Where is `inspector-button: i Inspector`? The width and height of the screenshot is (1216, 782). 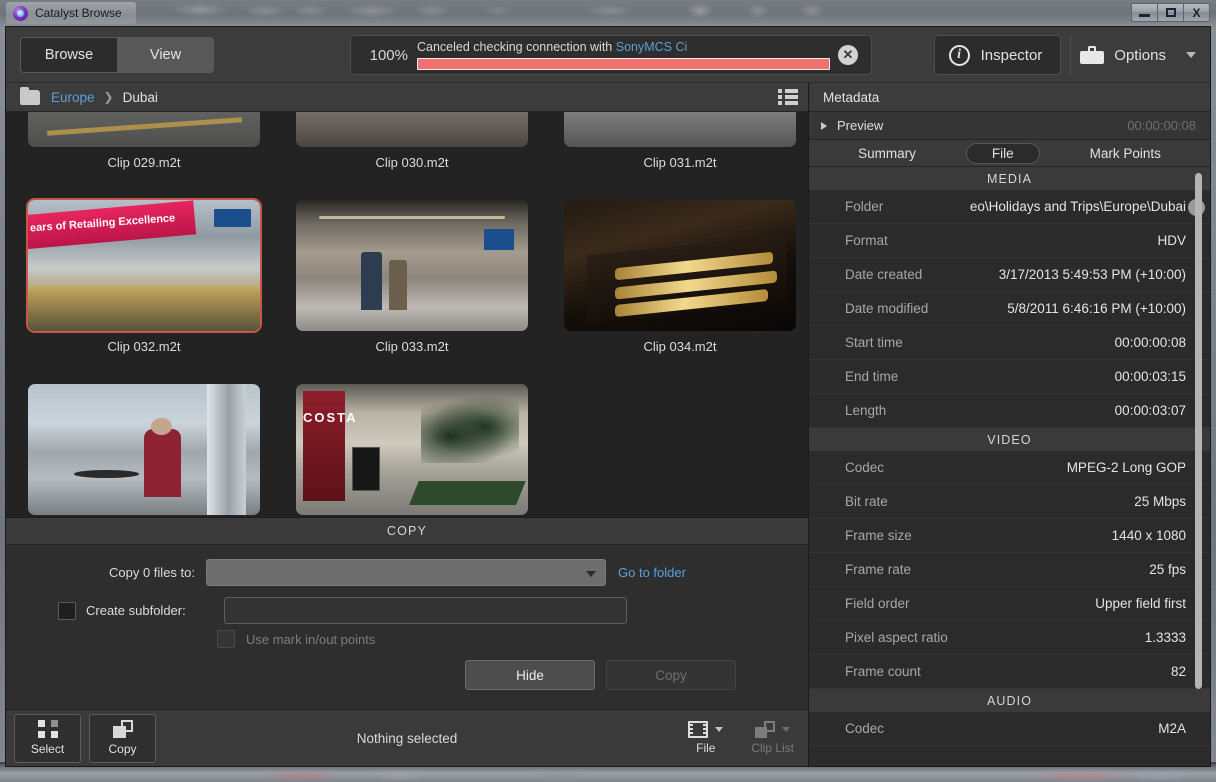 inspector-button: i Inspector is located at coordinates (997, 55).